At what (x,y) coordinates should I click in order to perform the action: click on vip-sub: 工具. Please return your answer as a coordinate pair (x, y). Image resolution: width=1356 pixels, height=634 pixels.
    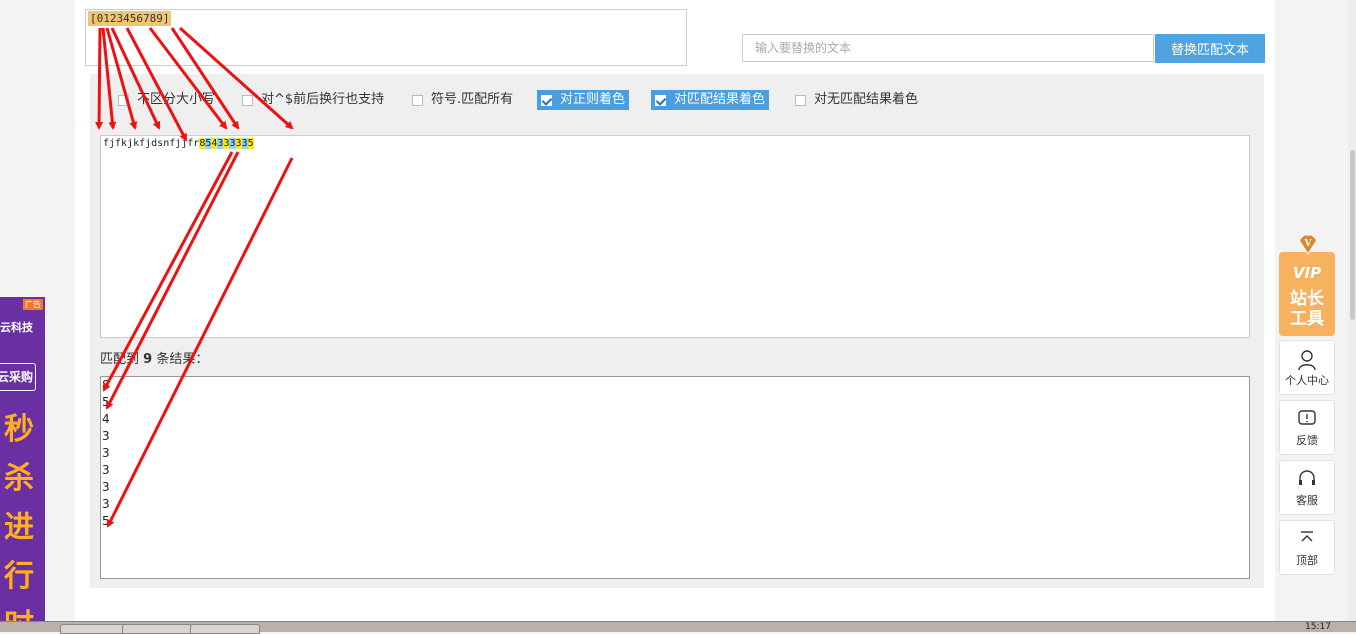
    Looking at the image, I should click on (1307, 319).